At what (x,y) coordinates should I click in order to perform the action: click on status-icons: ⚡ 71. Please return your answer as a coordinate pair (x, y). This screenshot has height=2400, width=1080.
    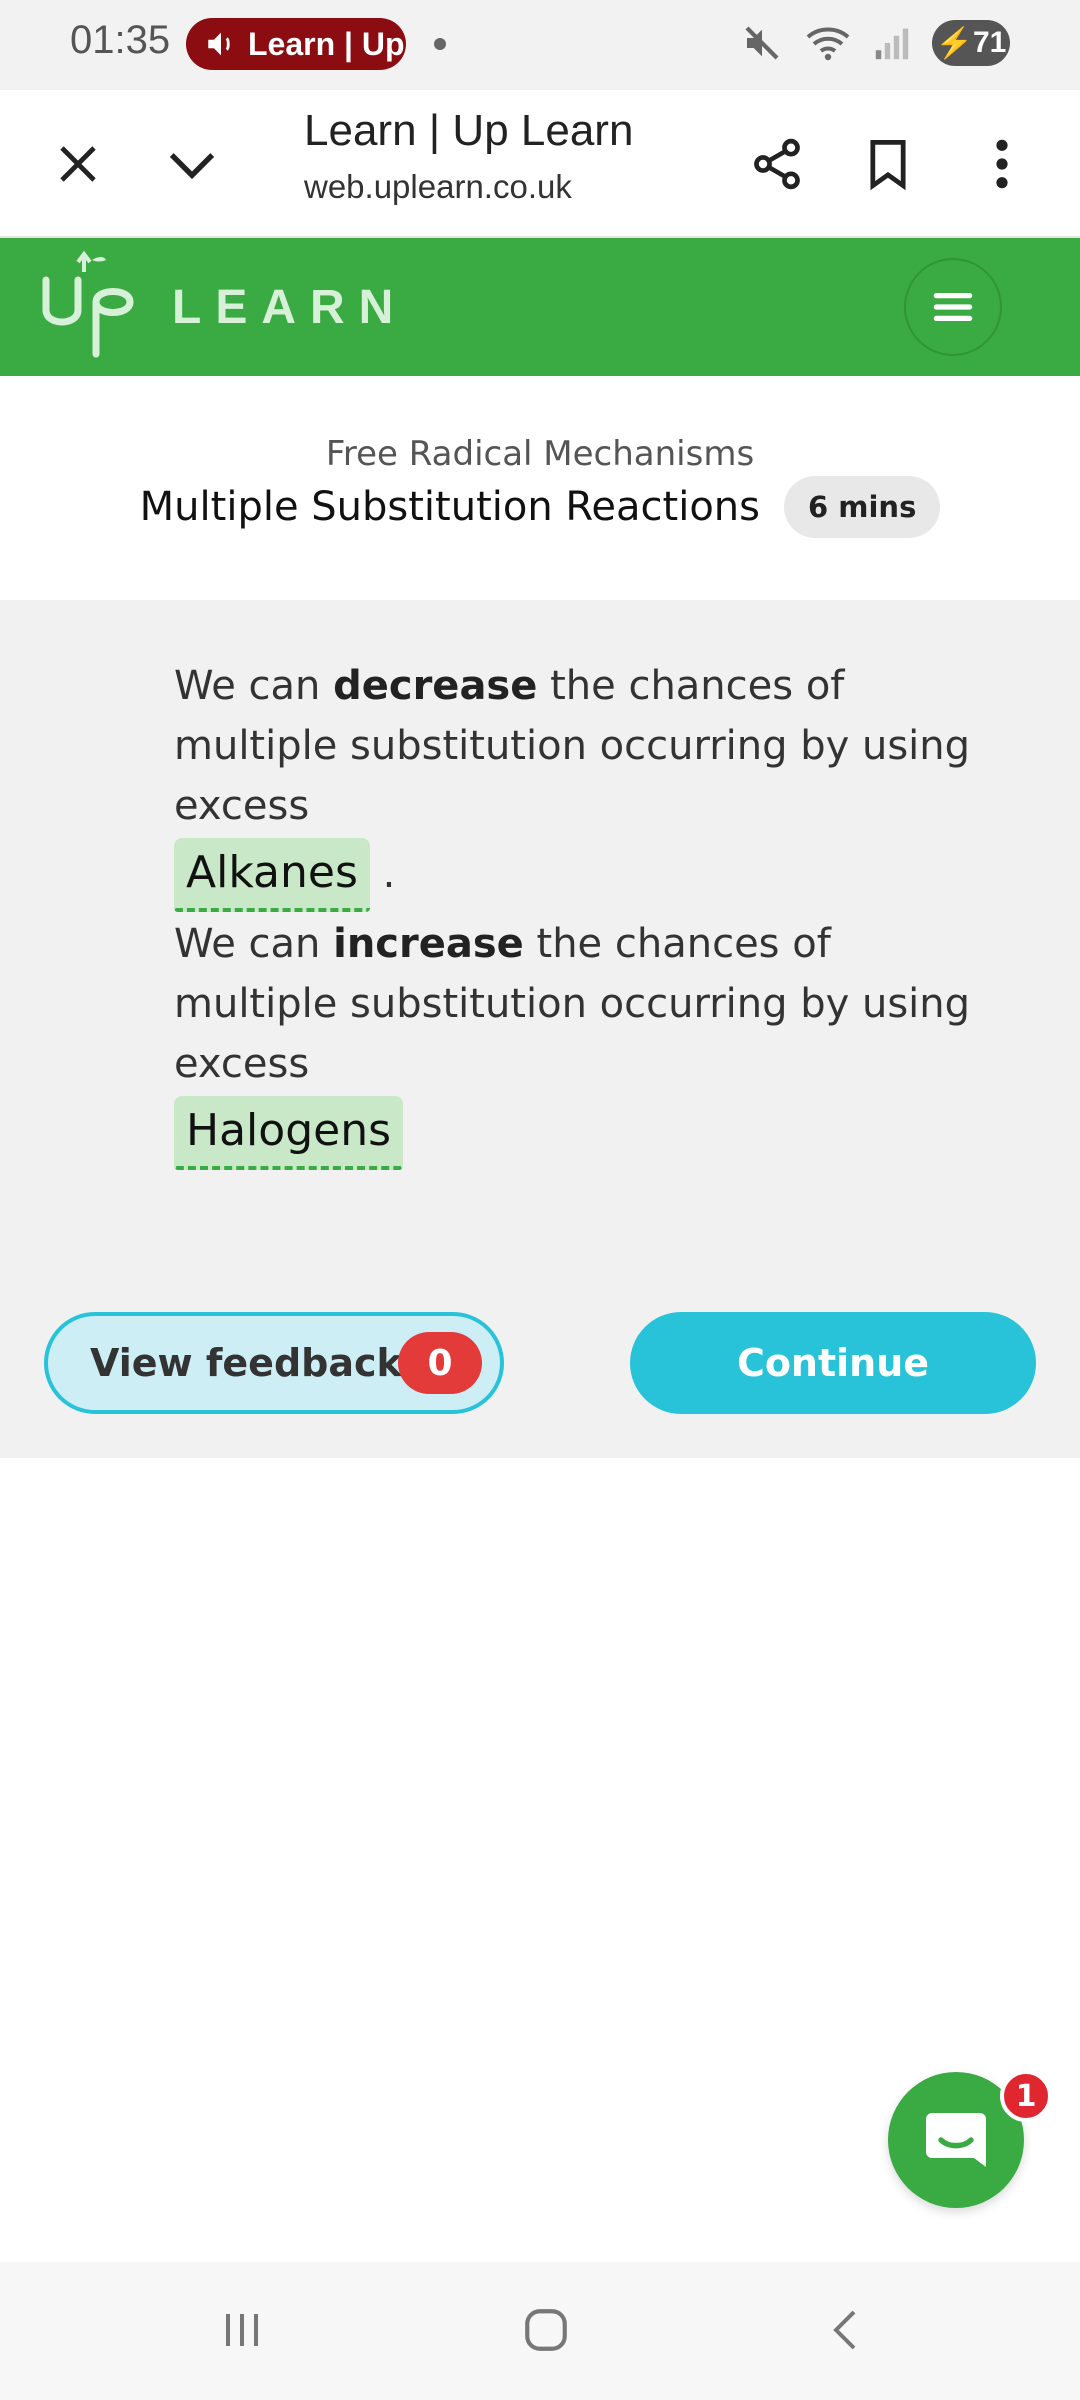
    Looking at the image, I should click on (876, 43).